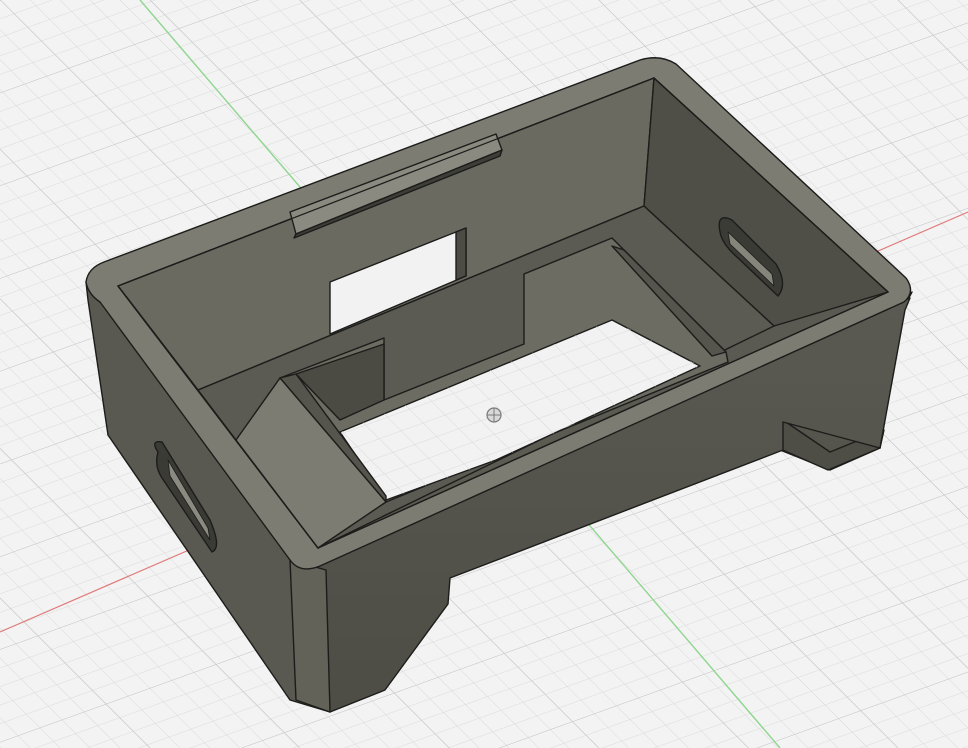  What do you see at coordinates (310, 636) in the screenshot?
I see `front-left-corner-edge` at bounding box center [310, 636].